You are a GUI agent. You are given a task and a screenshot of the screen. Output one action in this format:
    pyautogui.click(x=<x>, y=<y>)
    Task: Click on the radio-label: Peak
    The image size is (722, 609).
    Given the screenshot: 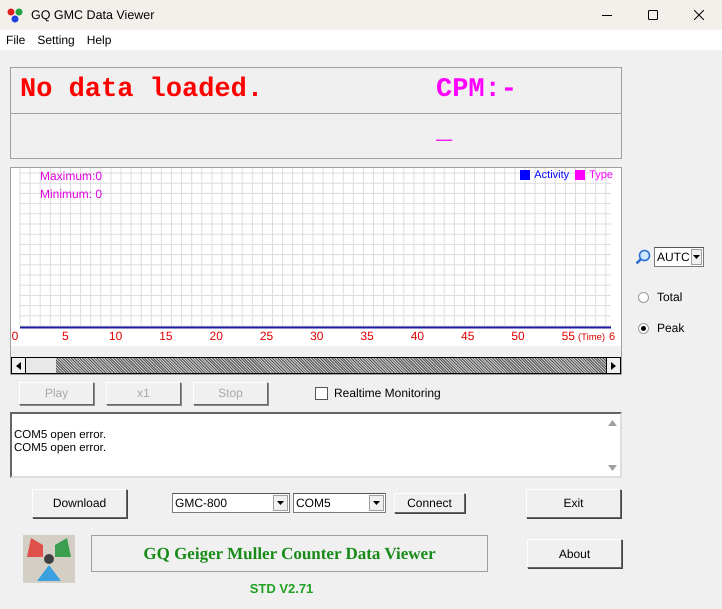 What is the action you would take?
    pyautogui.click(x=670, y=328)
    